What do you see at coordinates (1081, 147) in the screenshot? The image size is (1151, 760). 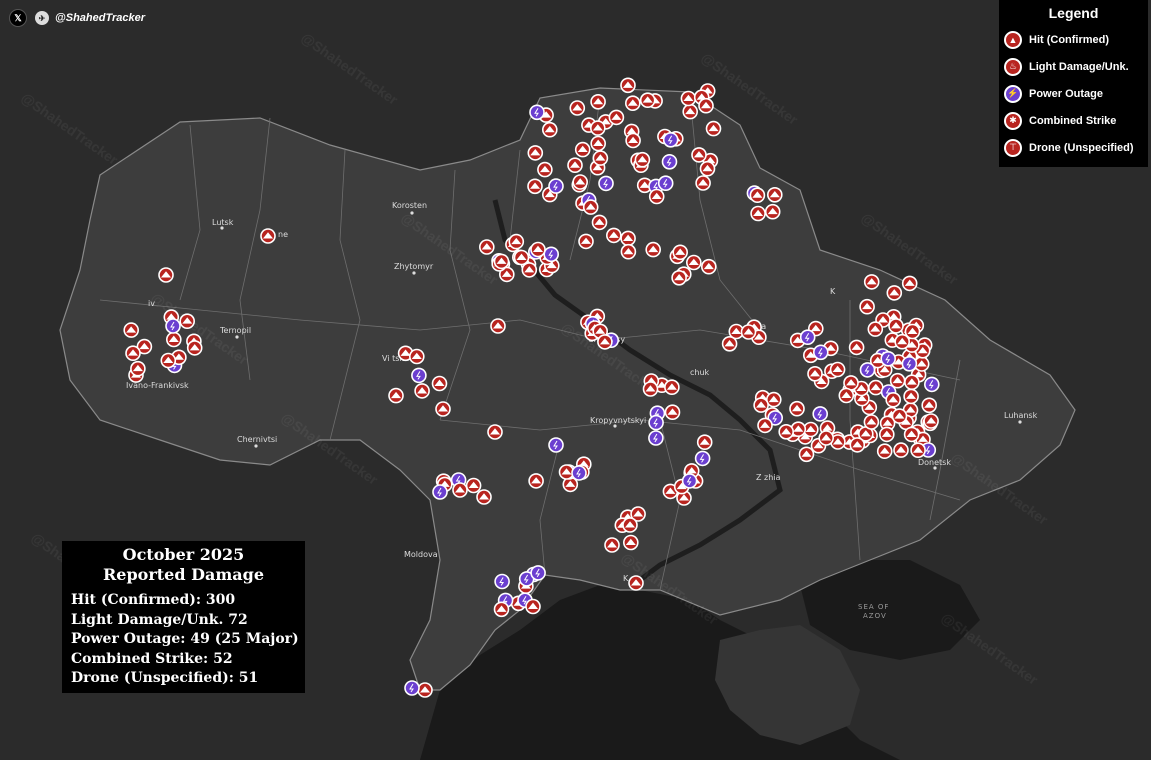 I see `legend-label: Drone (Unspecified)` at bounding box center [1081, 147].